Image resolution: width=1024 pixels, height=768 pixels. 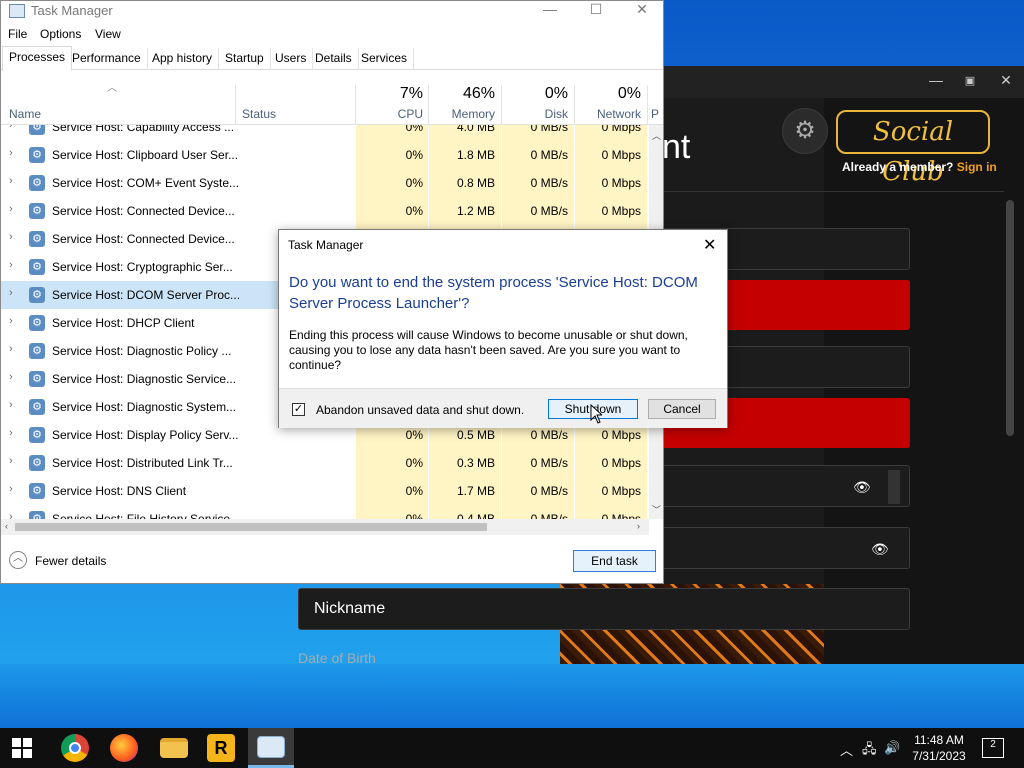 What do you see at coordinates (245, 59) in the screenshot?
I see `tab-startup: Startup` at bounding box center [245, 59].